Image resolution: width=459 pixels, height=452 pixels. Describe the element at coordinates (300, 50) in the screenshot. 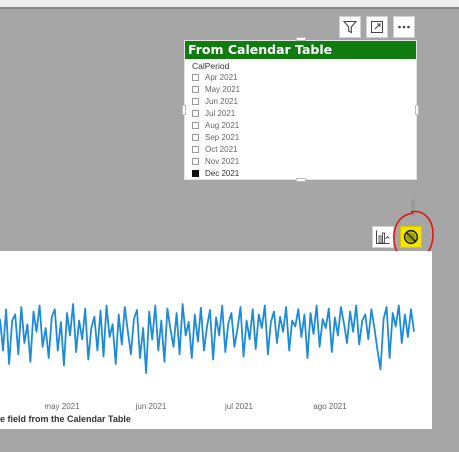

I see `slicer-title: From Calendar Table` at that location.